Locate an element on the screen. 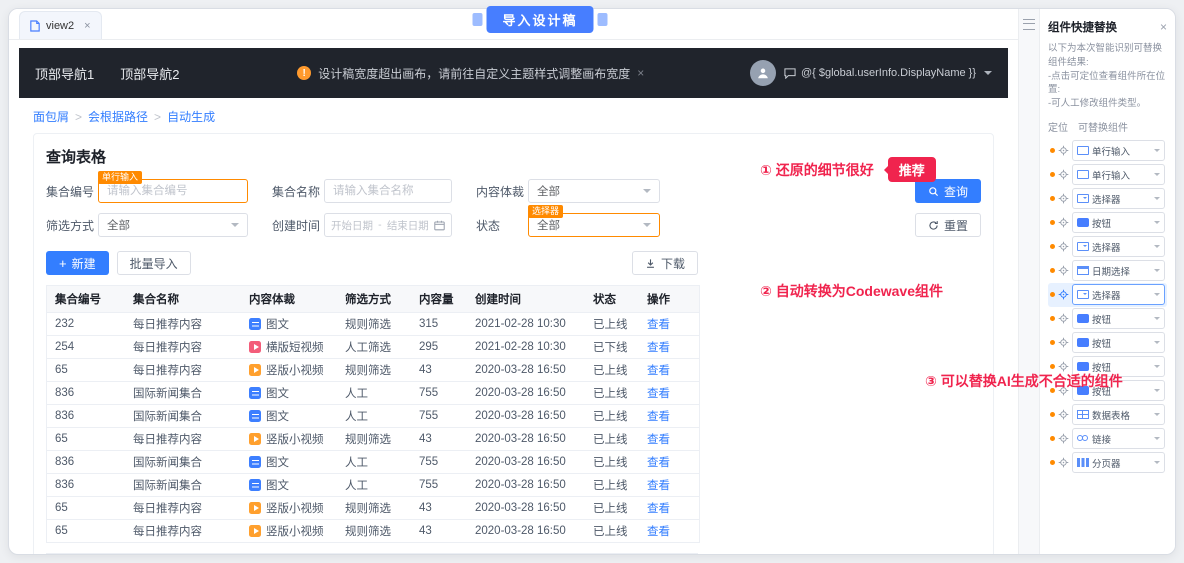 This screenshot has width=1184, height=563. field-label: 状态 is located at coordinates (488, 225).